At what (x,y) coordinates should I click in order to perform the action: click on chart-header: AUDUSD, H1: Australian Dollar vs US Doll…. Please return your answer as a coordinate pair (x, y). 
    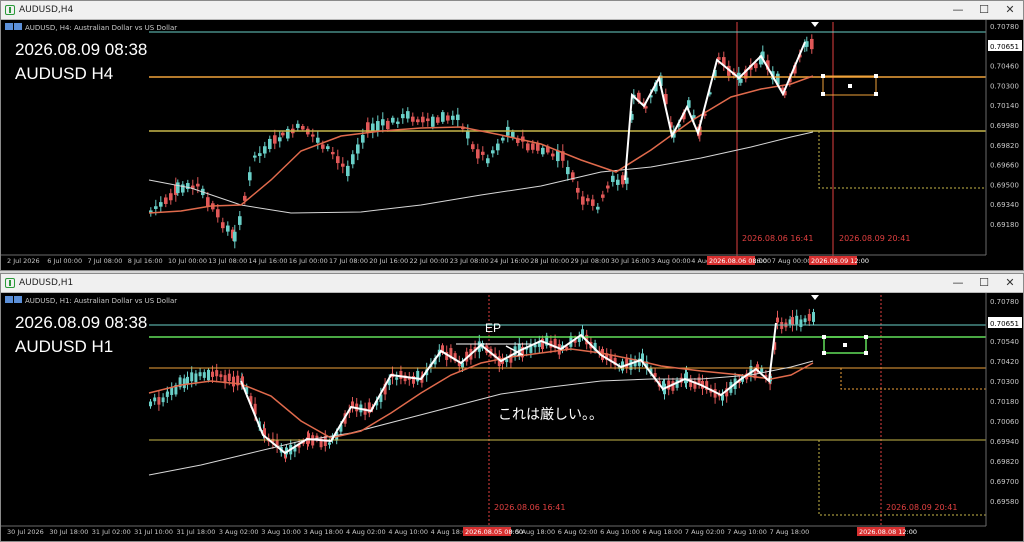
    Looking at the image, I should click on (91, 300).